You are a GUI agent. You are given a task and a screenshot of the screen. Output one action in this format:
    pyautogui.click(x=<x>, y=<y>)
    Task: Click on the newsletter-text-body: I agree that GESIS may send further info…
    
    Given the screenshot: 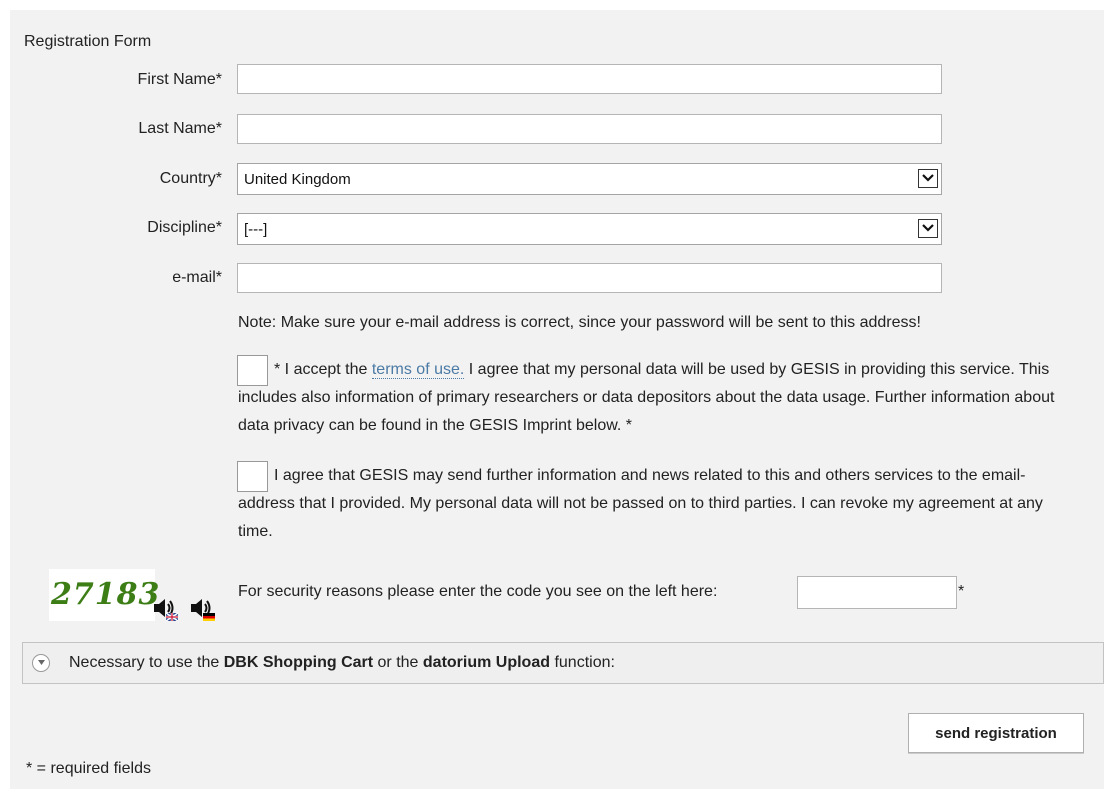 What is the action you would take?
    pyautogui.click(x=640, y=503)
    